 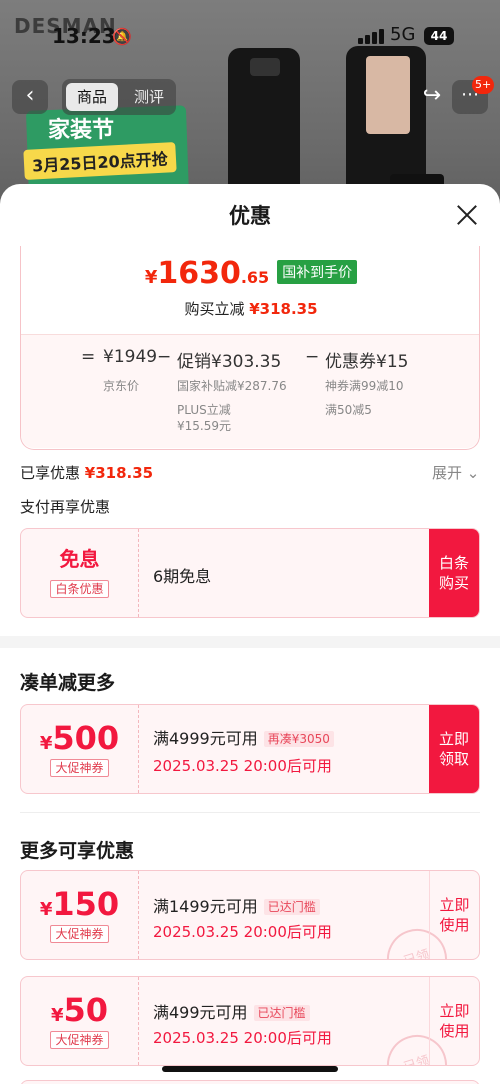 I want to click on coupon-amount: 优惠券¥15, so click(x=367, y=362).